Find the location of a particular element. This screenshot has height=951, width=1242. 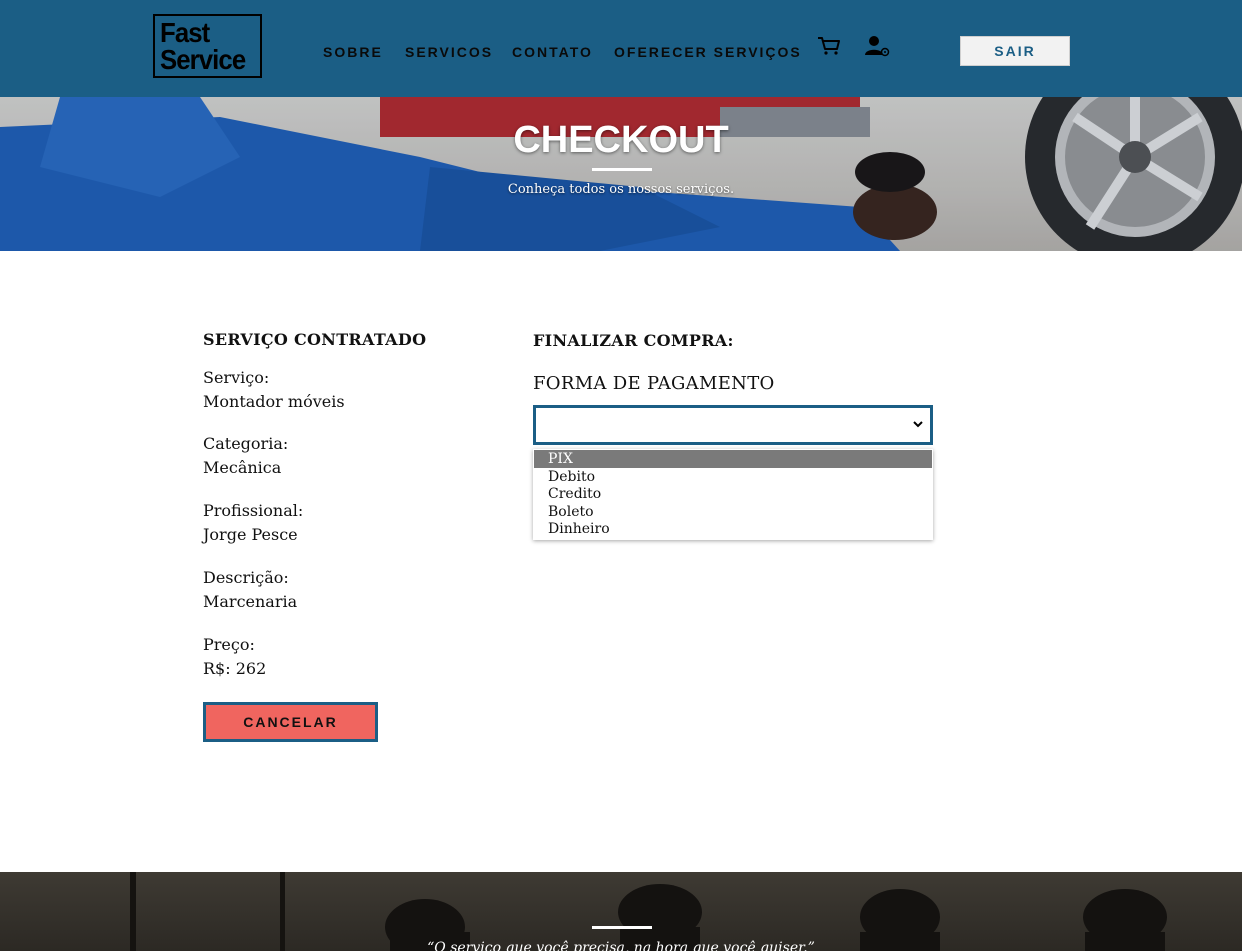

footer-divider is located at coordinates (622, 927).